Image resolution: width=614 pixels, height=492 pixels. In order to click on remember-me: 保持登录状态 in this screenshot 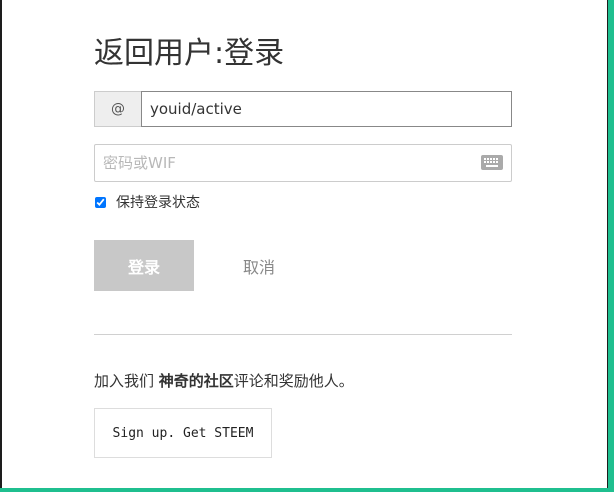, I will do `click(147, 202)`.